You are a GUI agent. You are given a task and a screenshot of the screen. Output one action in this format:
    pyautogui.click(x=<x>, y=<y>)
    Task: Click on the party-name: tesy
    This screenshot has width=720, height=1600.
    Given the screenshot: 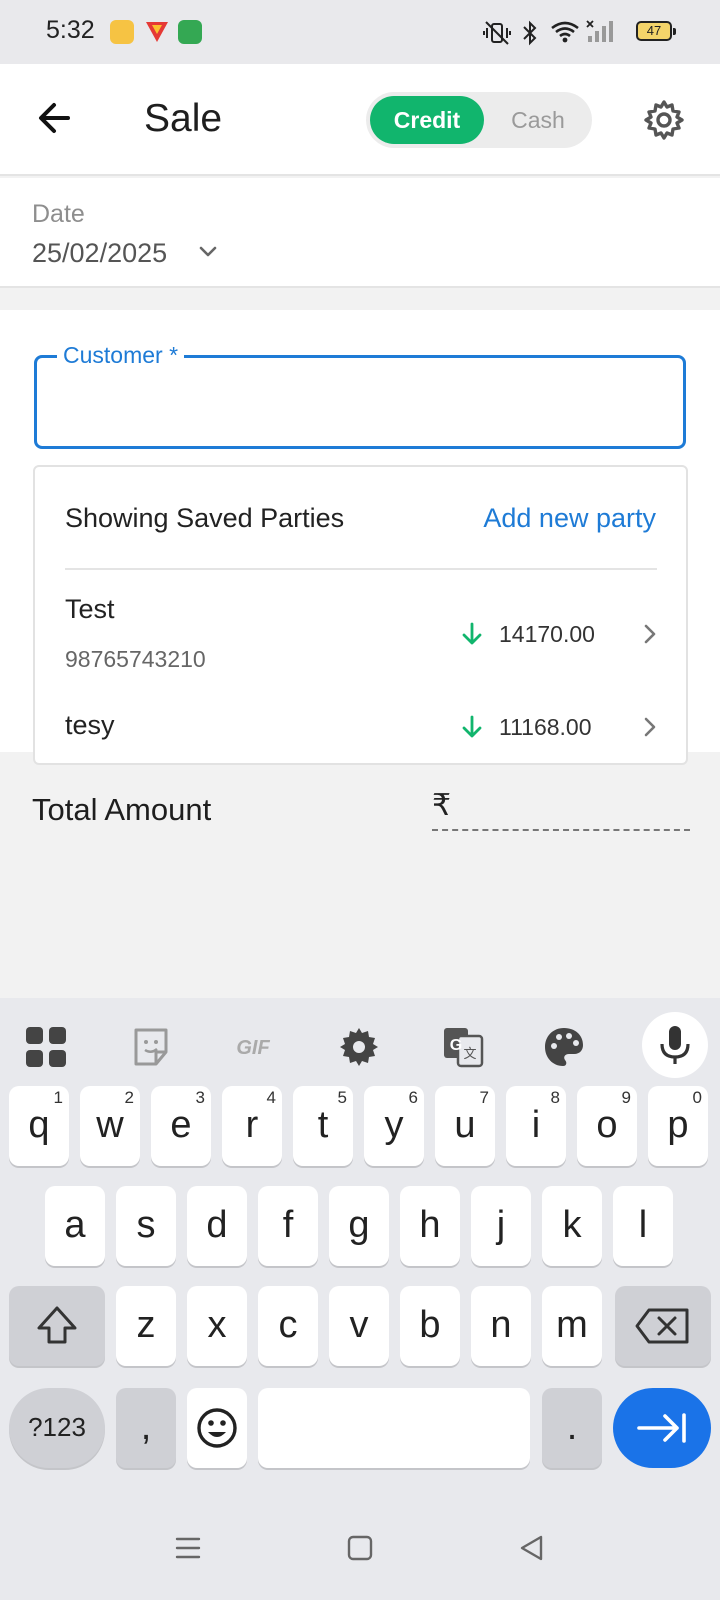 What is the action you would take?
    pyautogui.click(x=90, y=725)
    